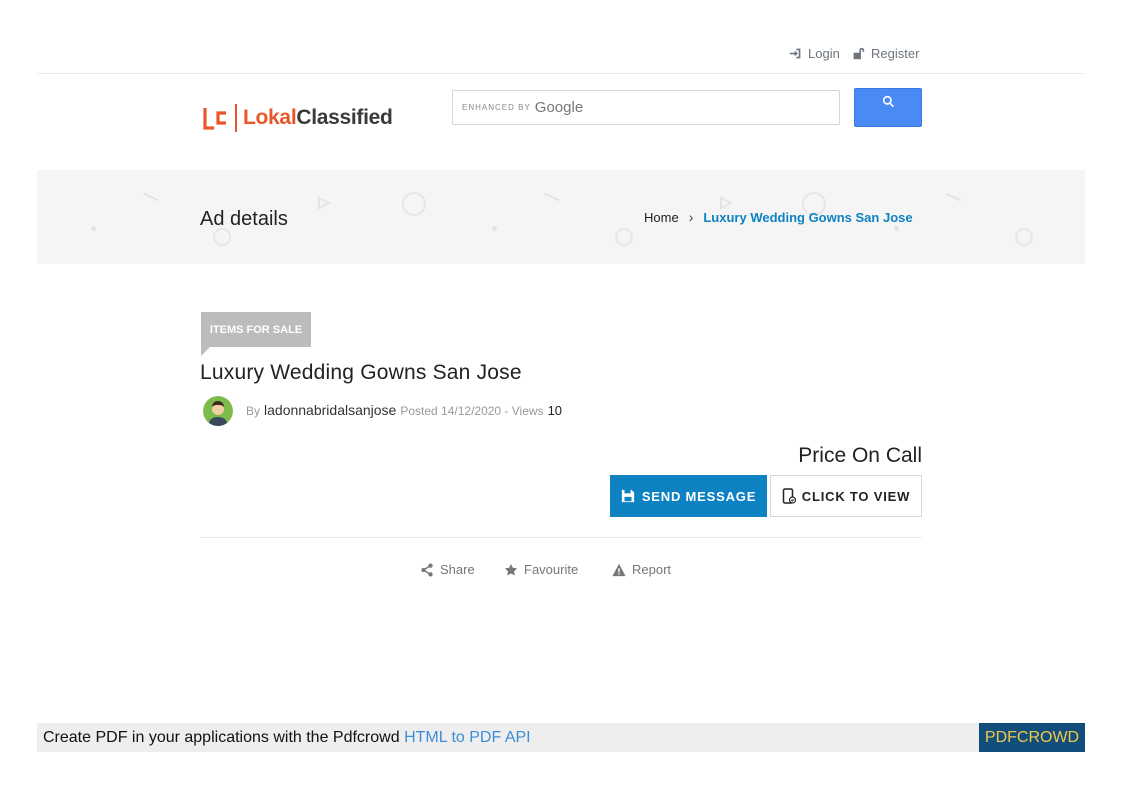 The height and width of the screenshot is (795, 1123). Describe the element at coordinates (270, 117) in the screenshot. I see `logo-word-lokal: Lokal` at that location.